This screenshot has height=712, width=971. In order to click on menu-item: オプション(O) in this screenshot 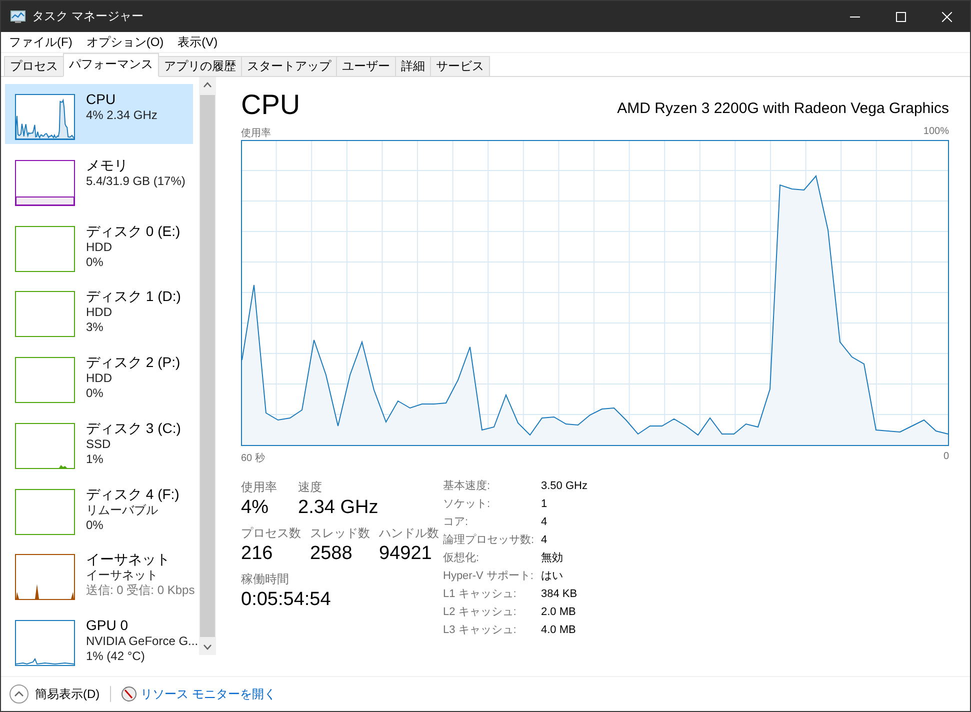, I will do `click(125, 42)`.